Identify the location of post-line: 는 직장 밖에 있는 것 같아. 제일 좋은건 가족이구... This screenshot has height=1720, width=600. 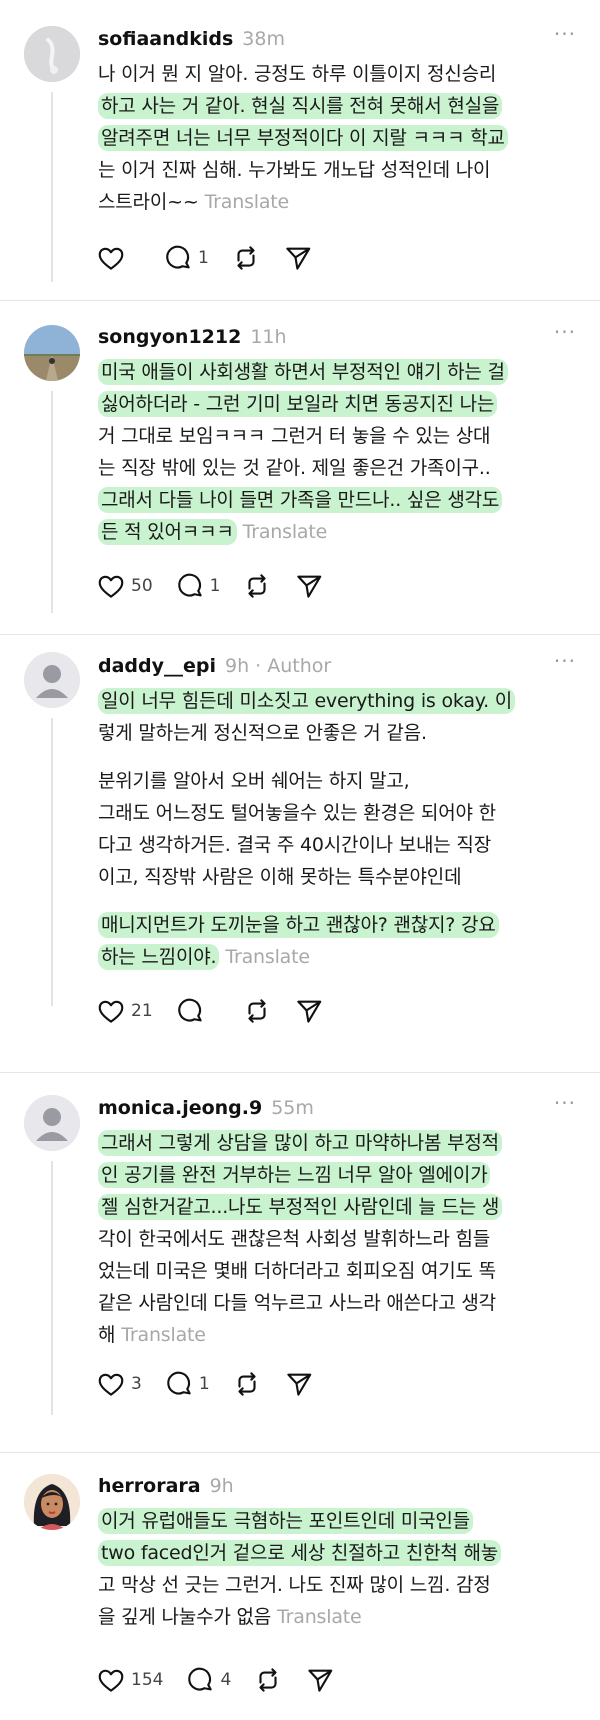
(294, 468).